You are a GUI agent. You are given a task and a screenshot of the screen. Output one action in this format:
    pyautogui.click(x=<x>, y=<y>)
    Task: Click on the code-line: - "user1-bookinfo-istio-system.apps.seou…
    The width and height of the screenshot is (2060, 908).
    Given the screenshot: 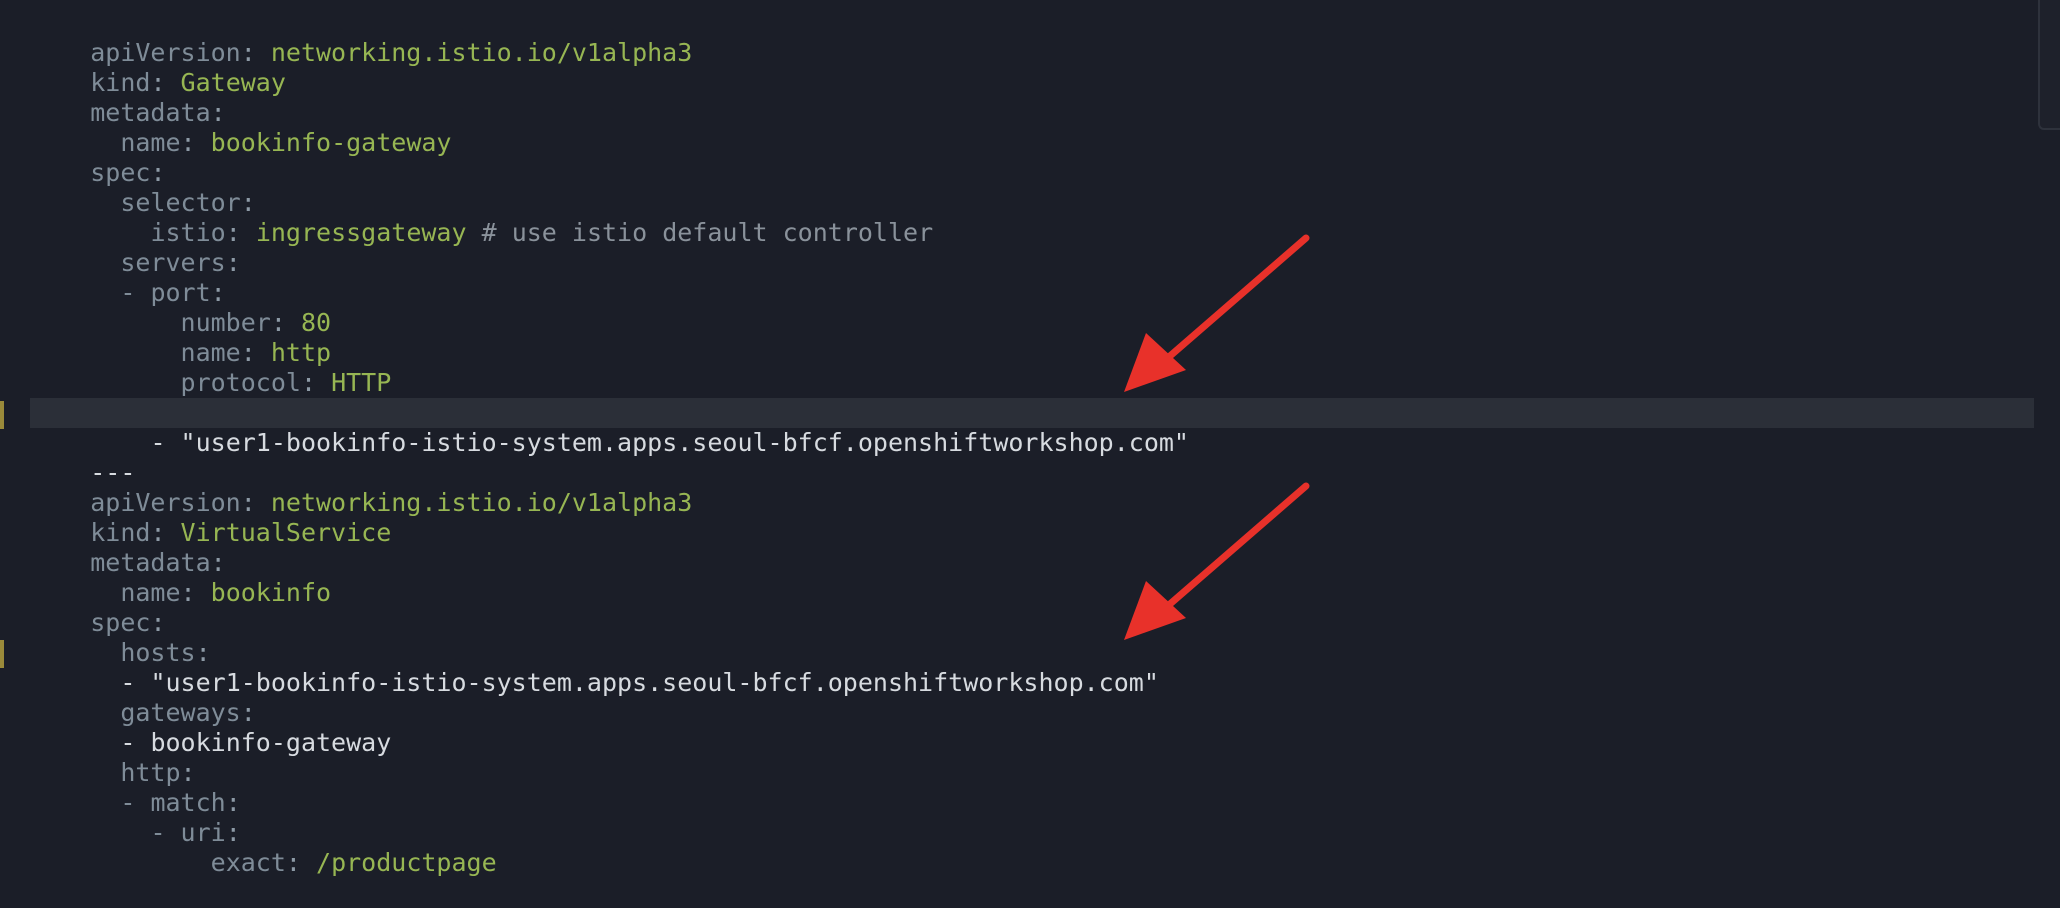 What is the action you would take?
    pyautogui.click(x=594, y=667)
    